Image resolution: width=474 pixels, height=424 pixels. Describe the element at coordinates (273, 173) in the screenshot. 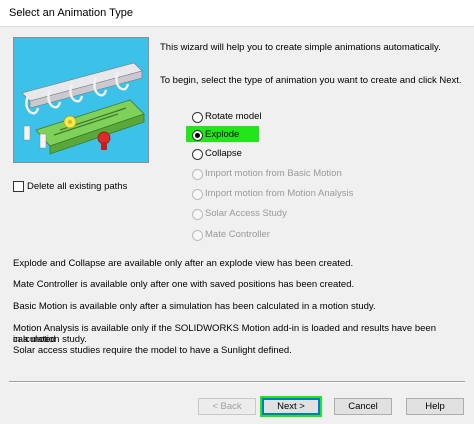

I see `radio-label: Import motion from Basic Motion` at that location.